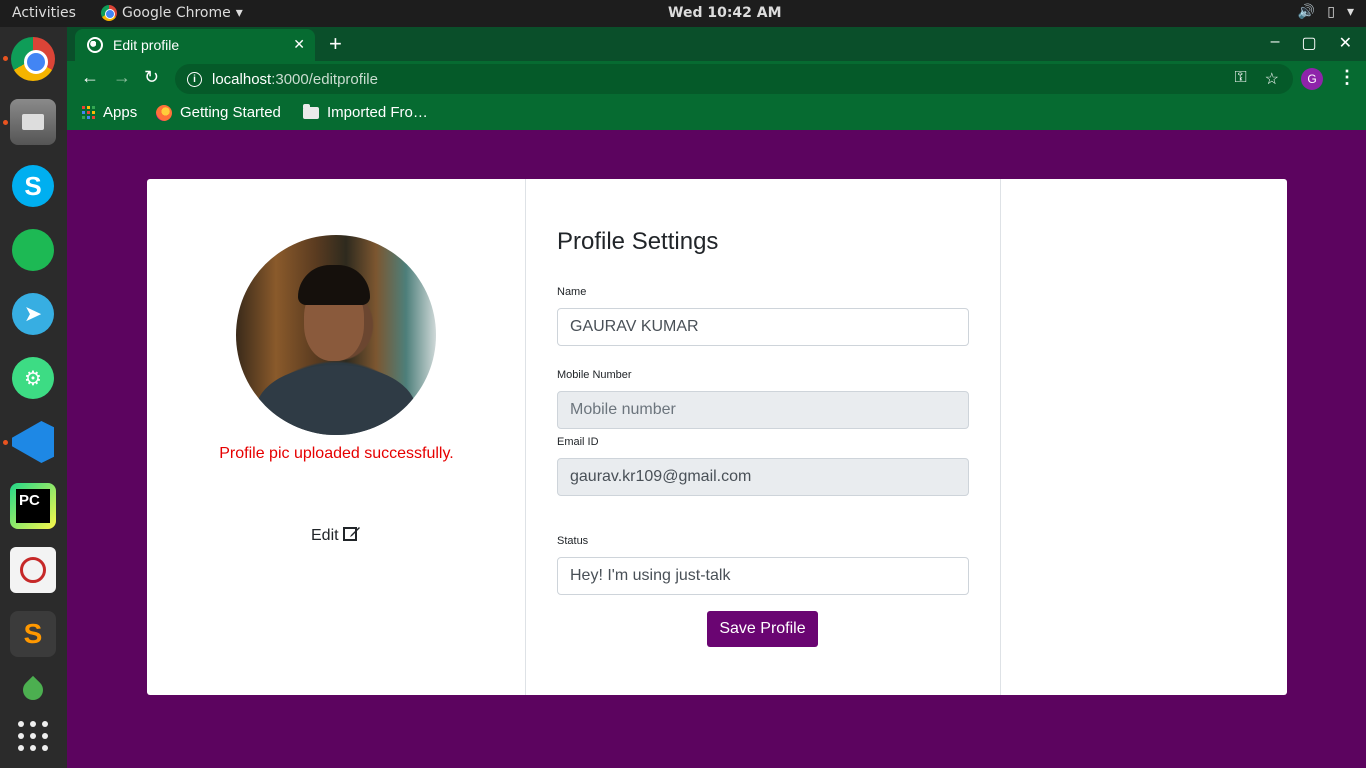  I want to click on email-label: Email ID, so click(578, 442).